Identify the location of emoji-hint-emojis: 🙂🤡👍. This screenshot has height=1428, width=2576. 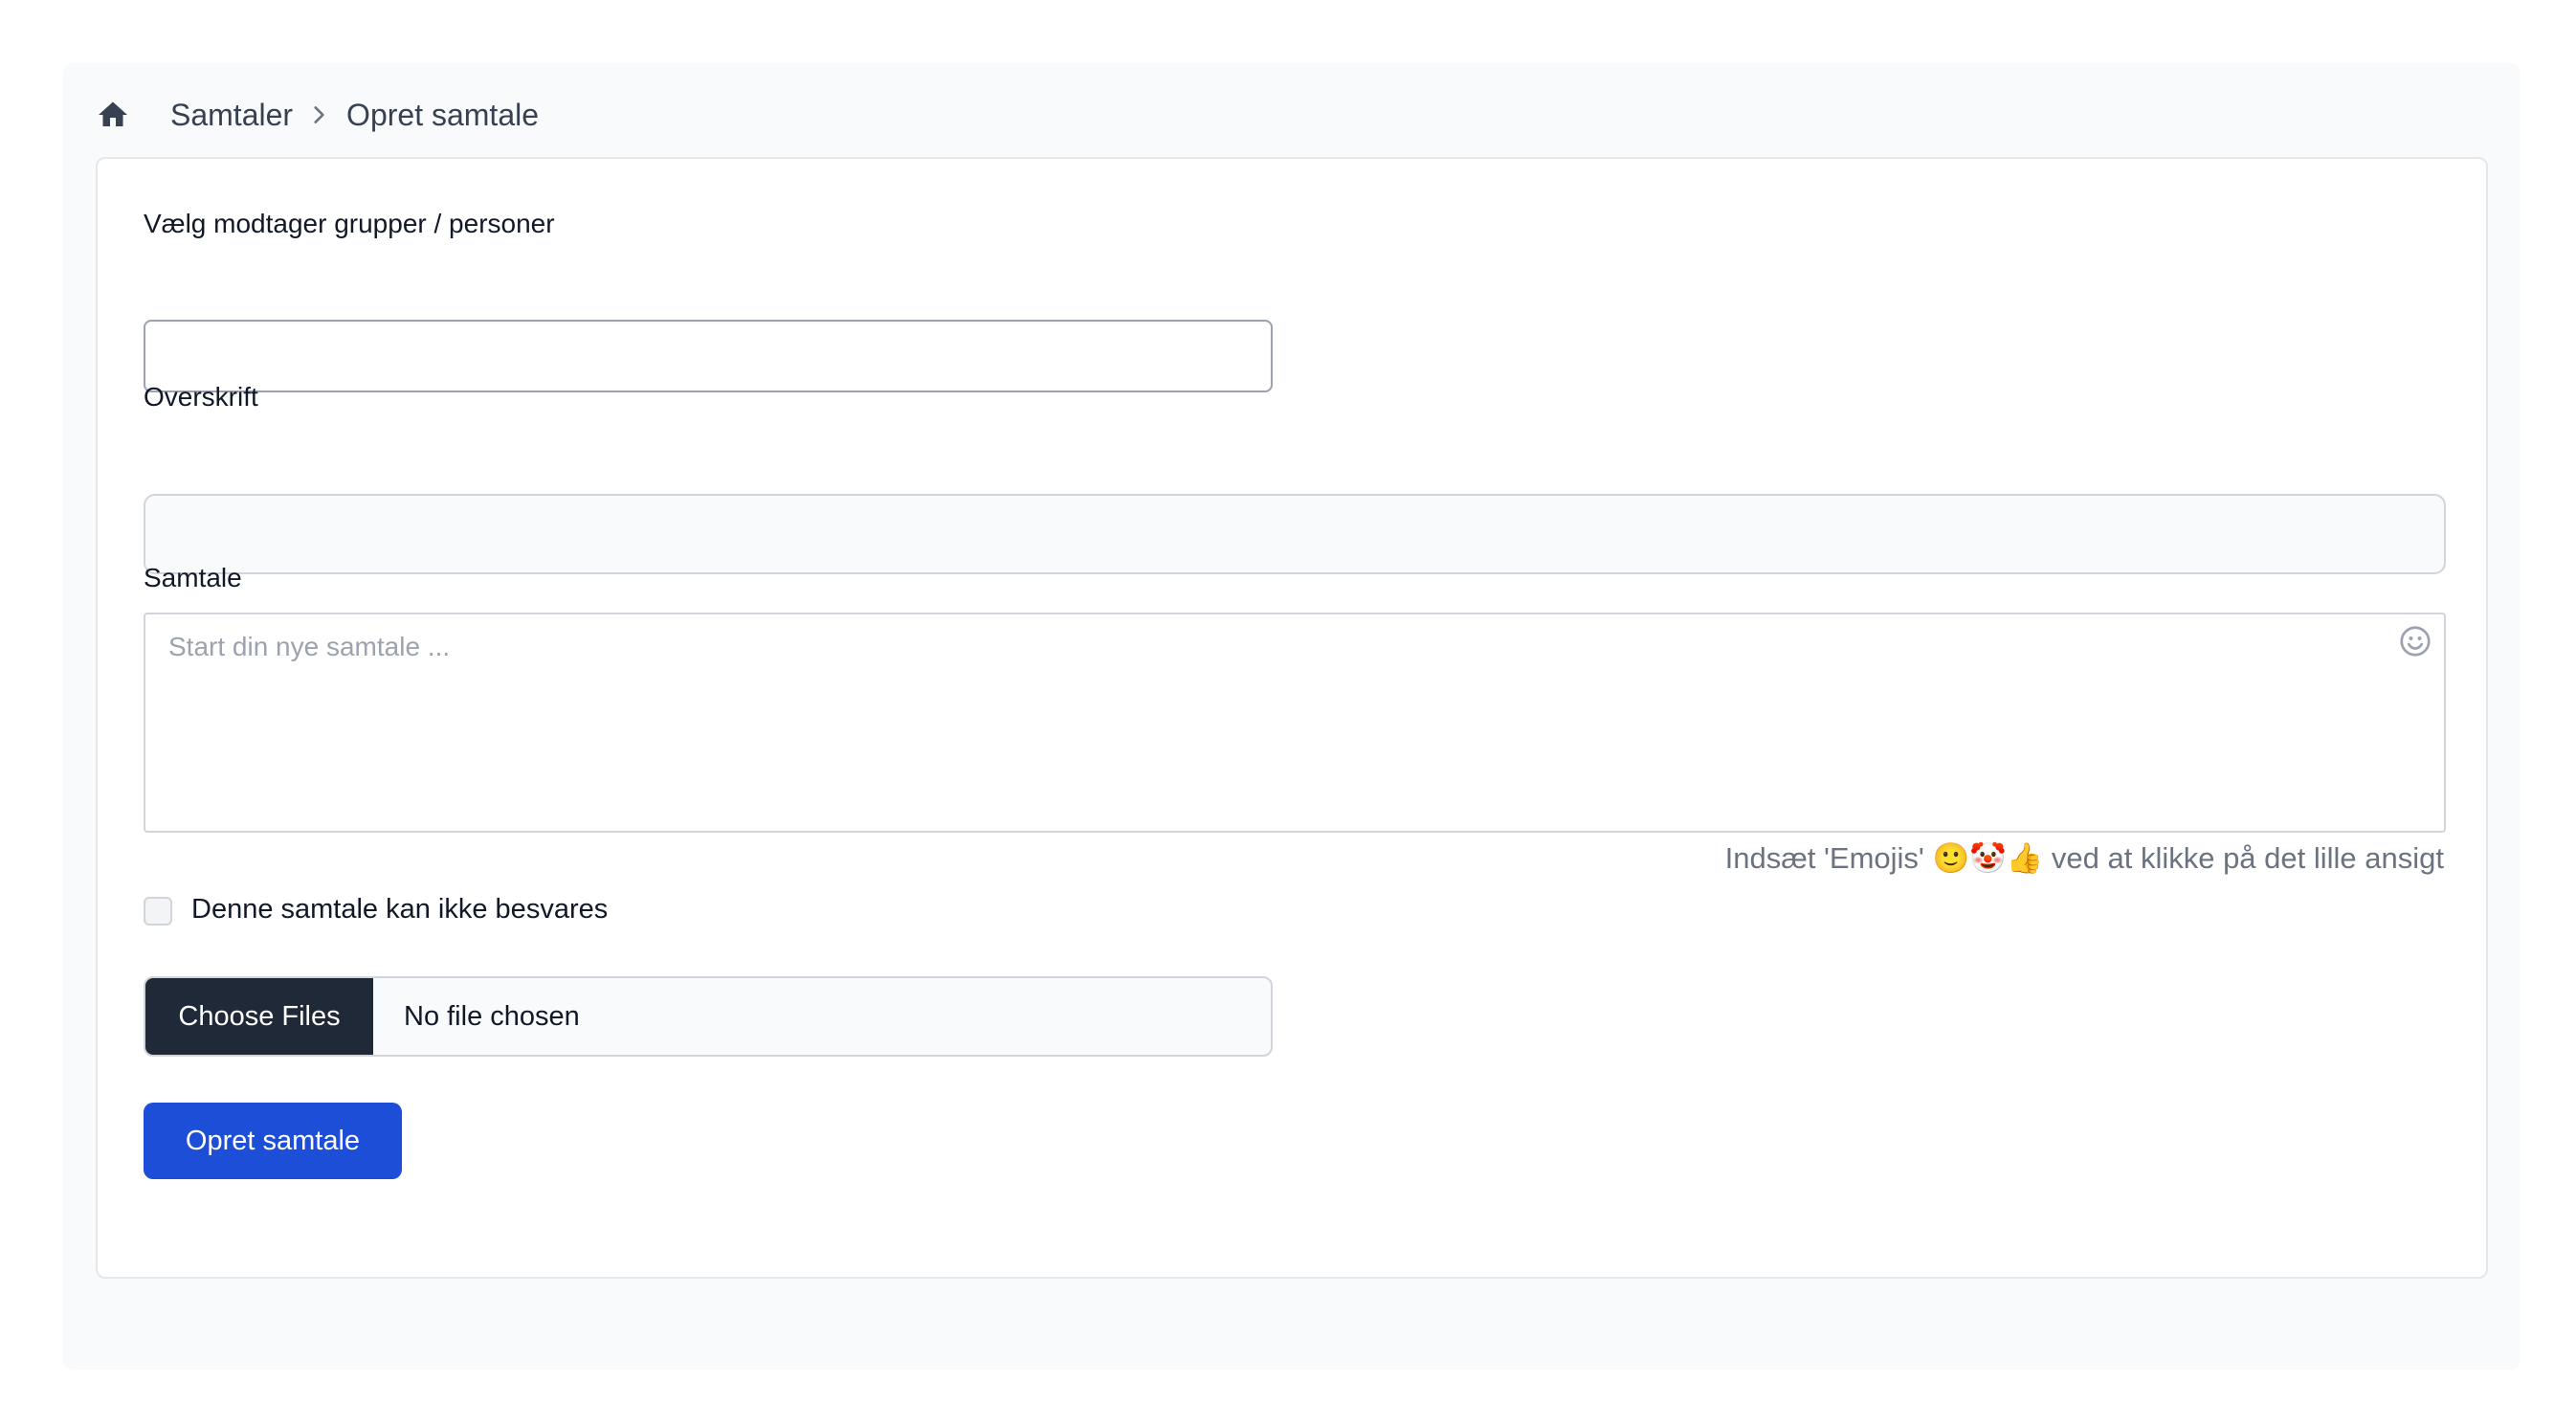
(1988, 858).